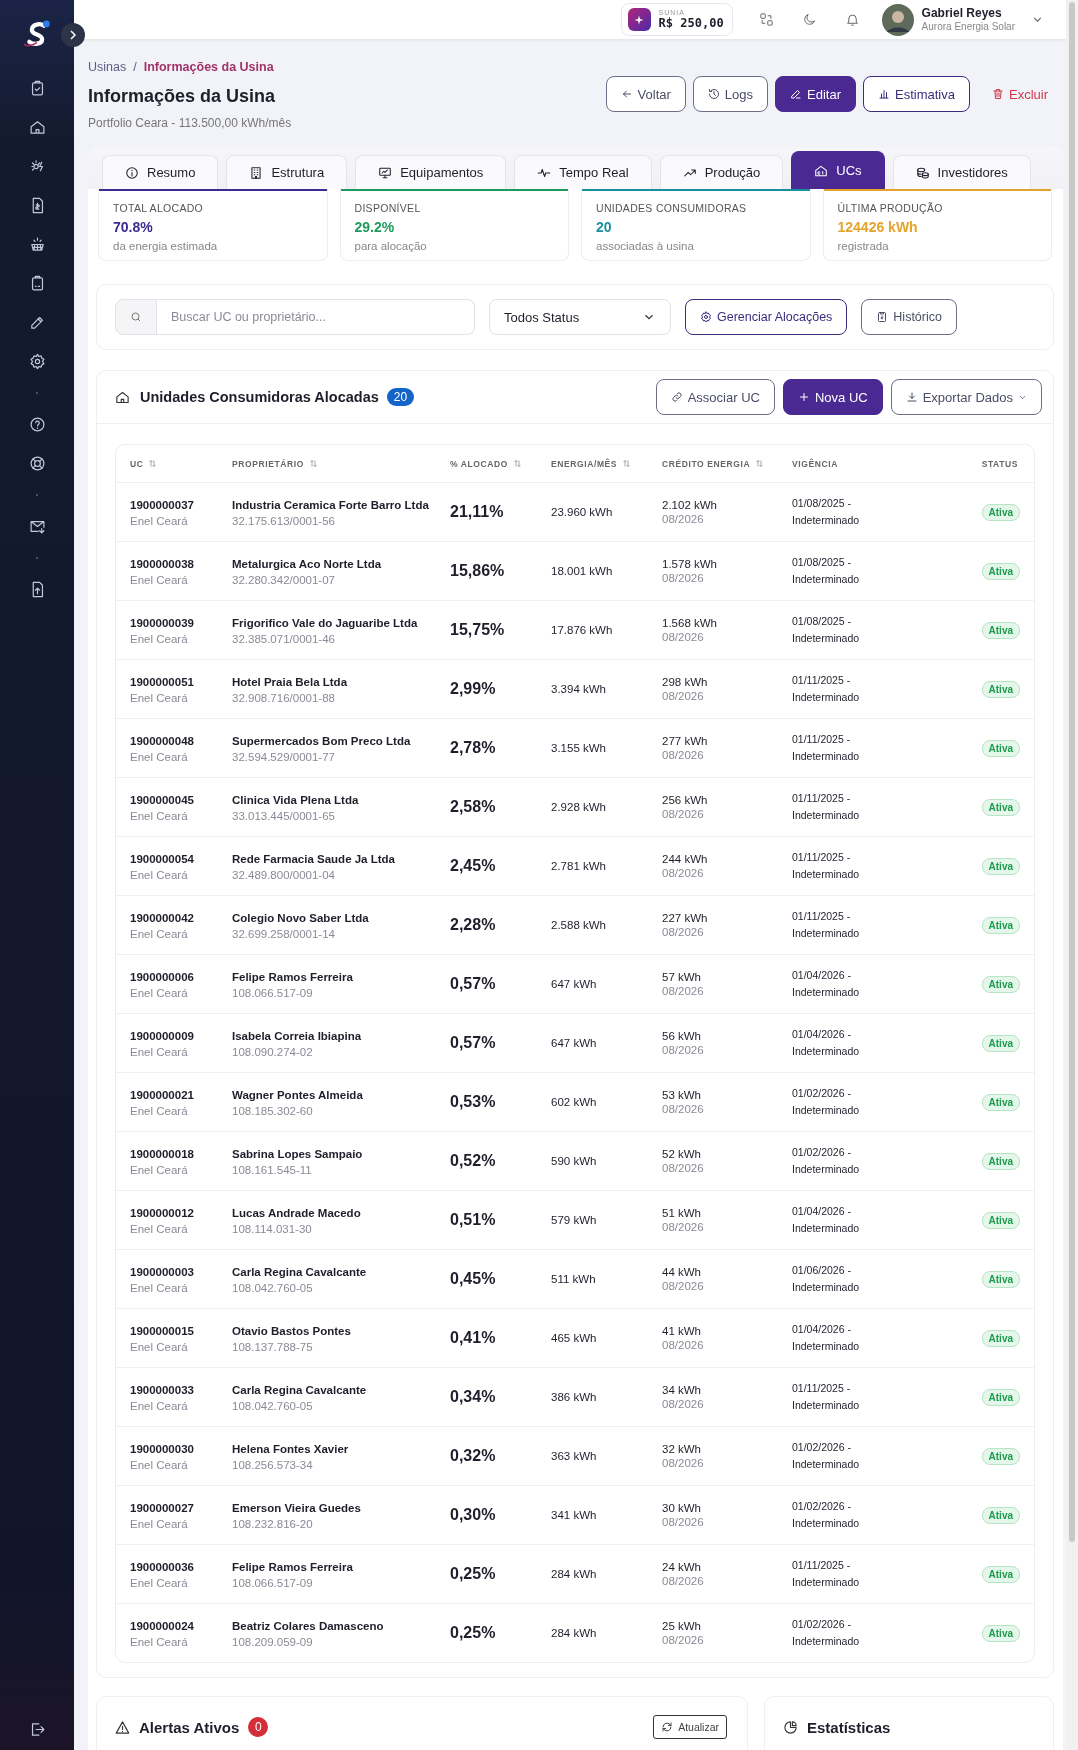 This screenshot has height=1750, width=1078. I want to click on tab: Investidores, so click(961, 172).